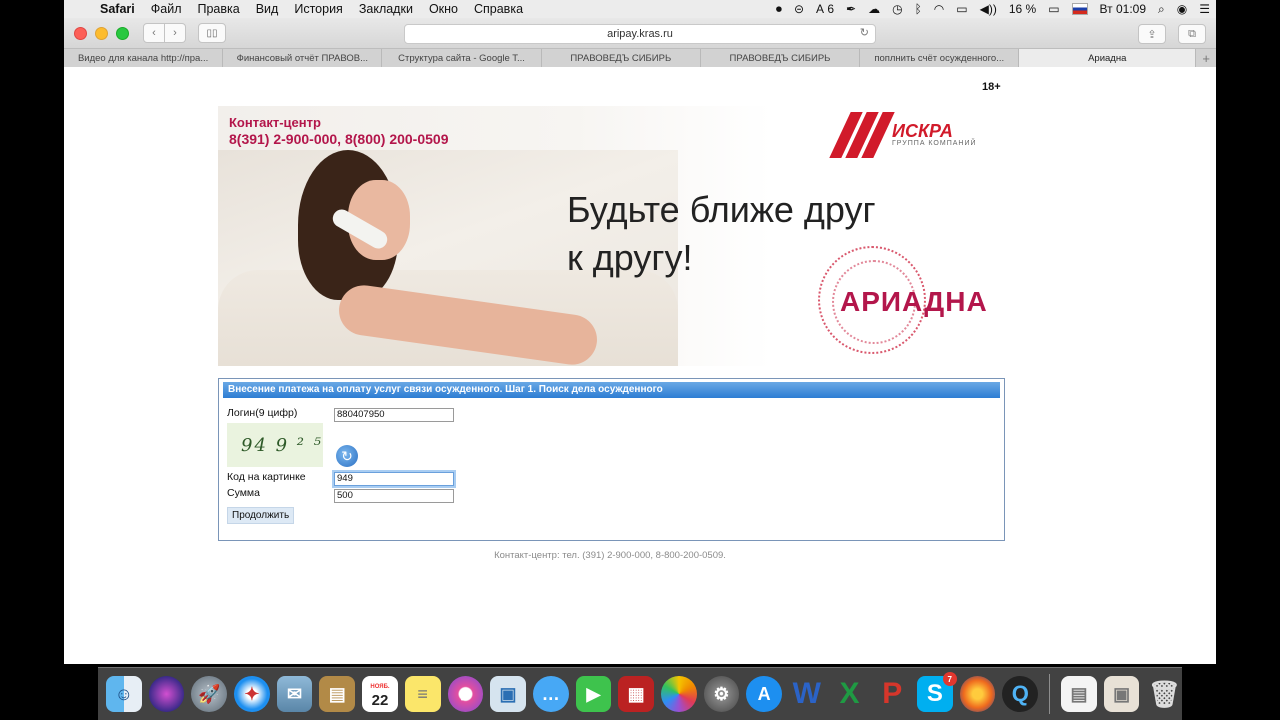 The image size is (1280, 720). I want to click on captcha-refresh-icon: ↻, so click(347, 456).